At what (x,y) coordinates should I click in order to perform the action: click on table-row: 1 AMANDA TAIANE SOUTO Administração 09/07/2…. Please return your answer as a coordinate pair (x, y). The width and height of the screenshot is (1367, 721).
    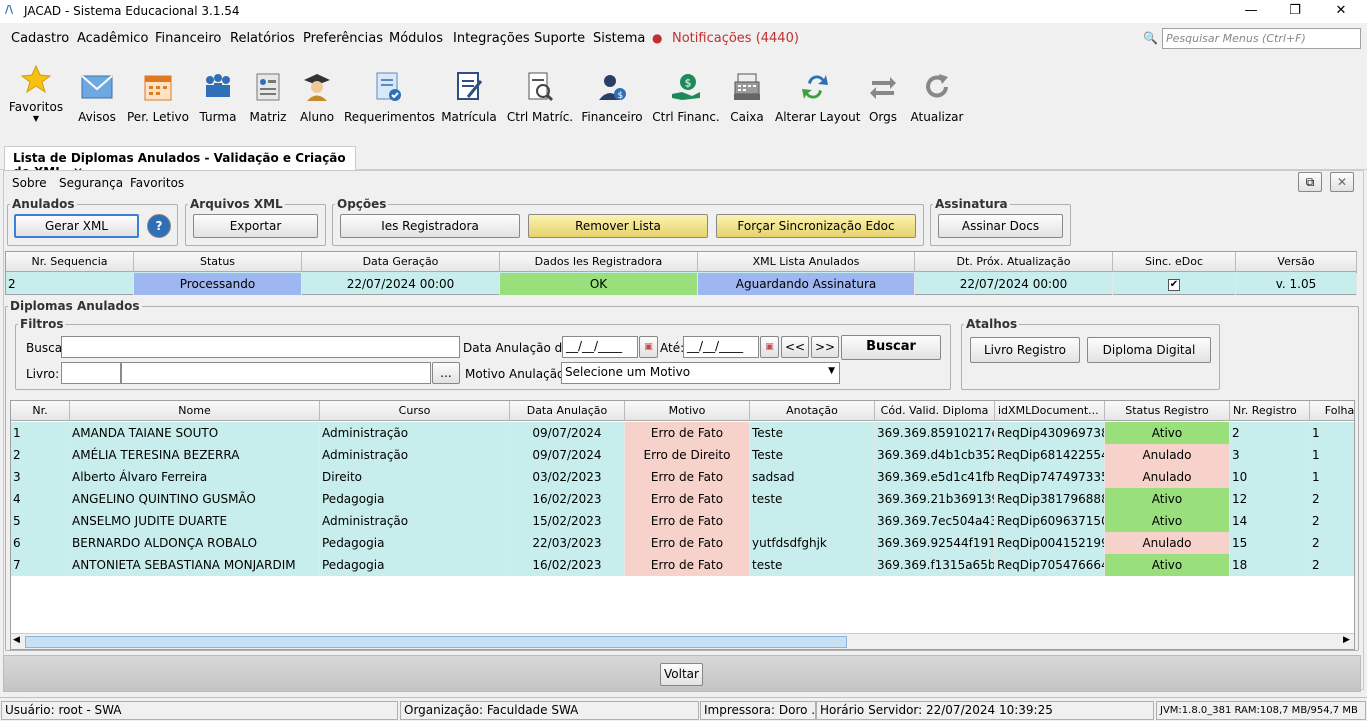
    Looking at the image, I should click on (682, 433).